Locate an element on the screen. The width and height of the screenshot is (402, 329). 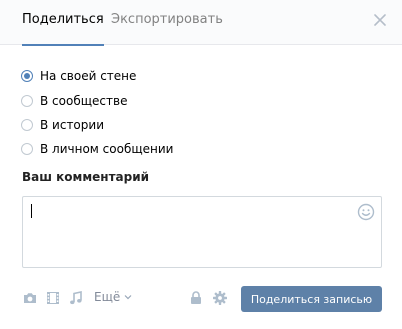
attach-photo-button is located at coordinates (30, 299).